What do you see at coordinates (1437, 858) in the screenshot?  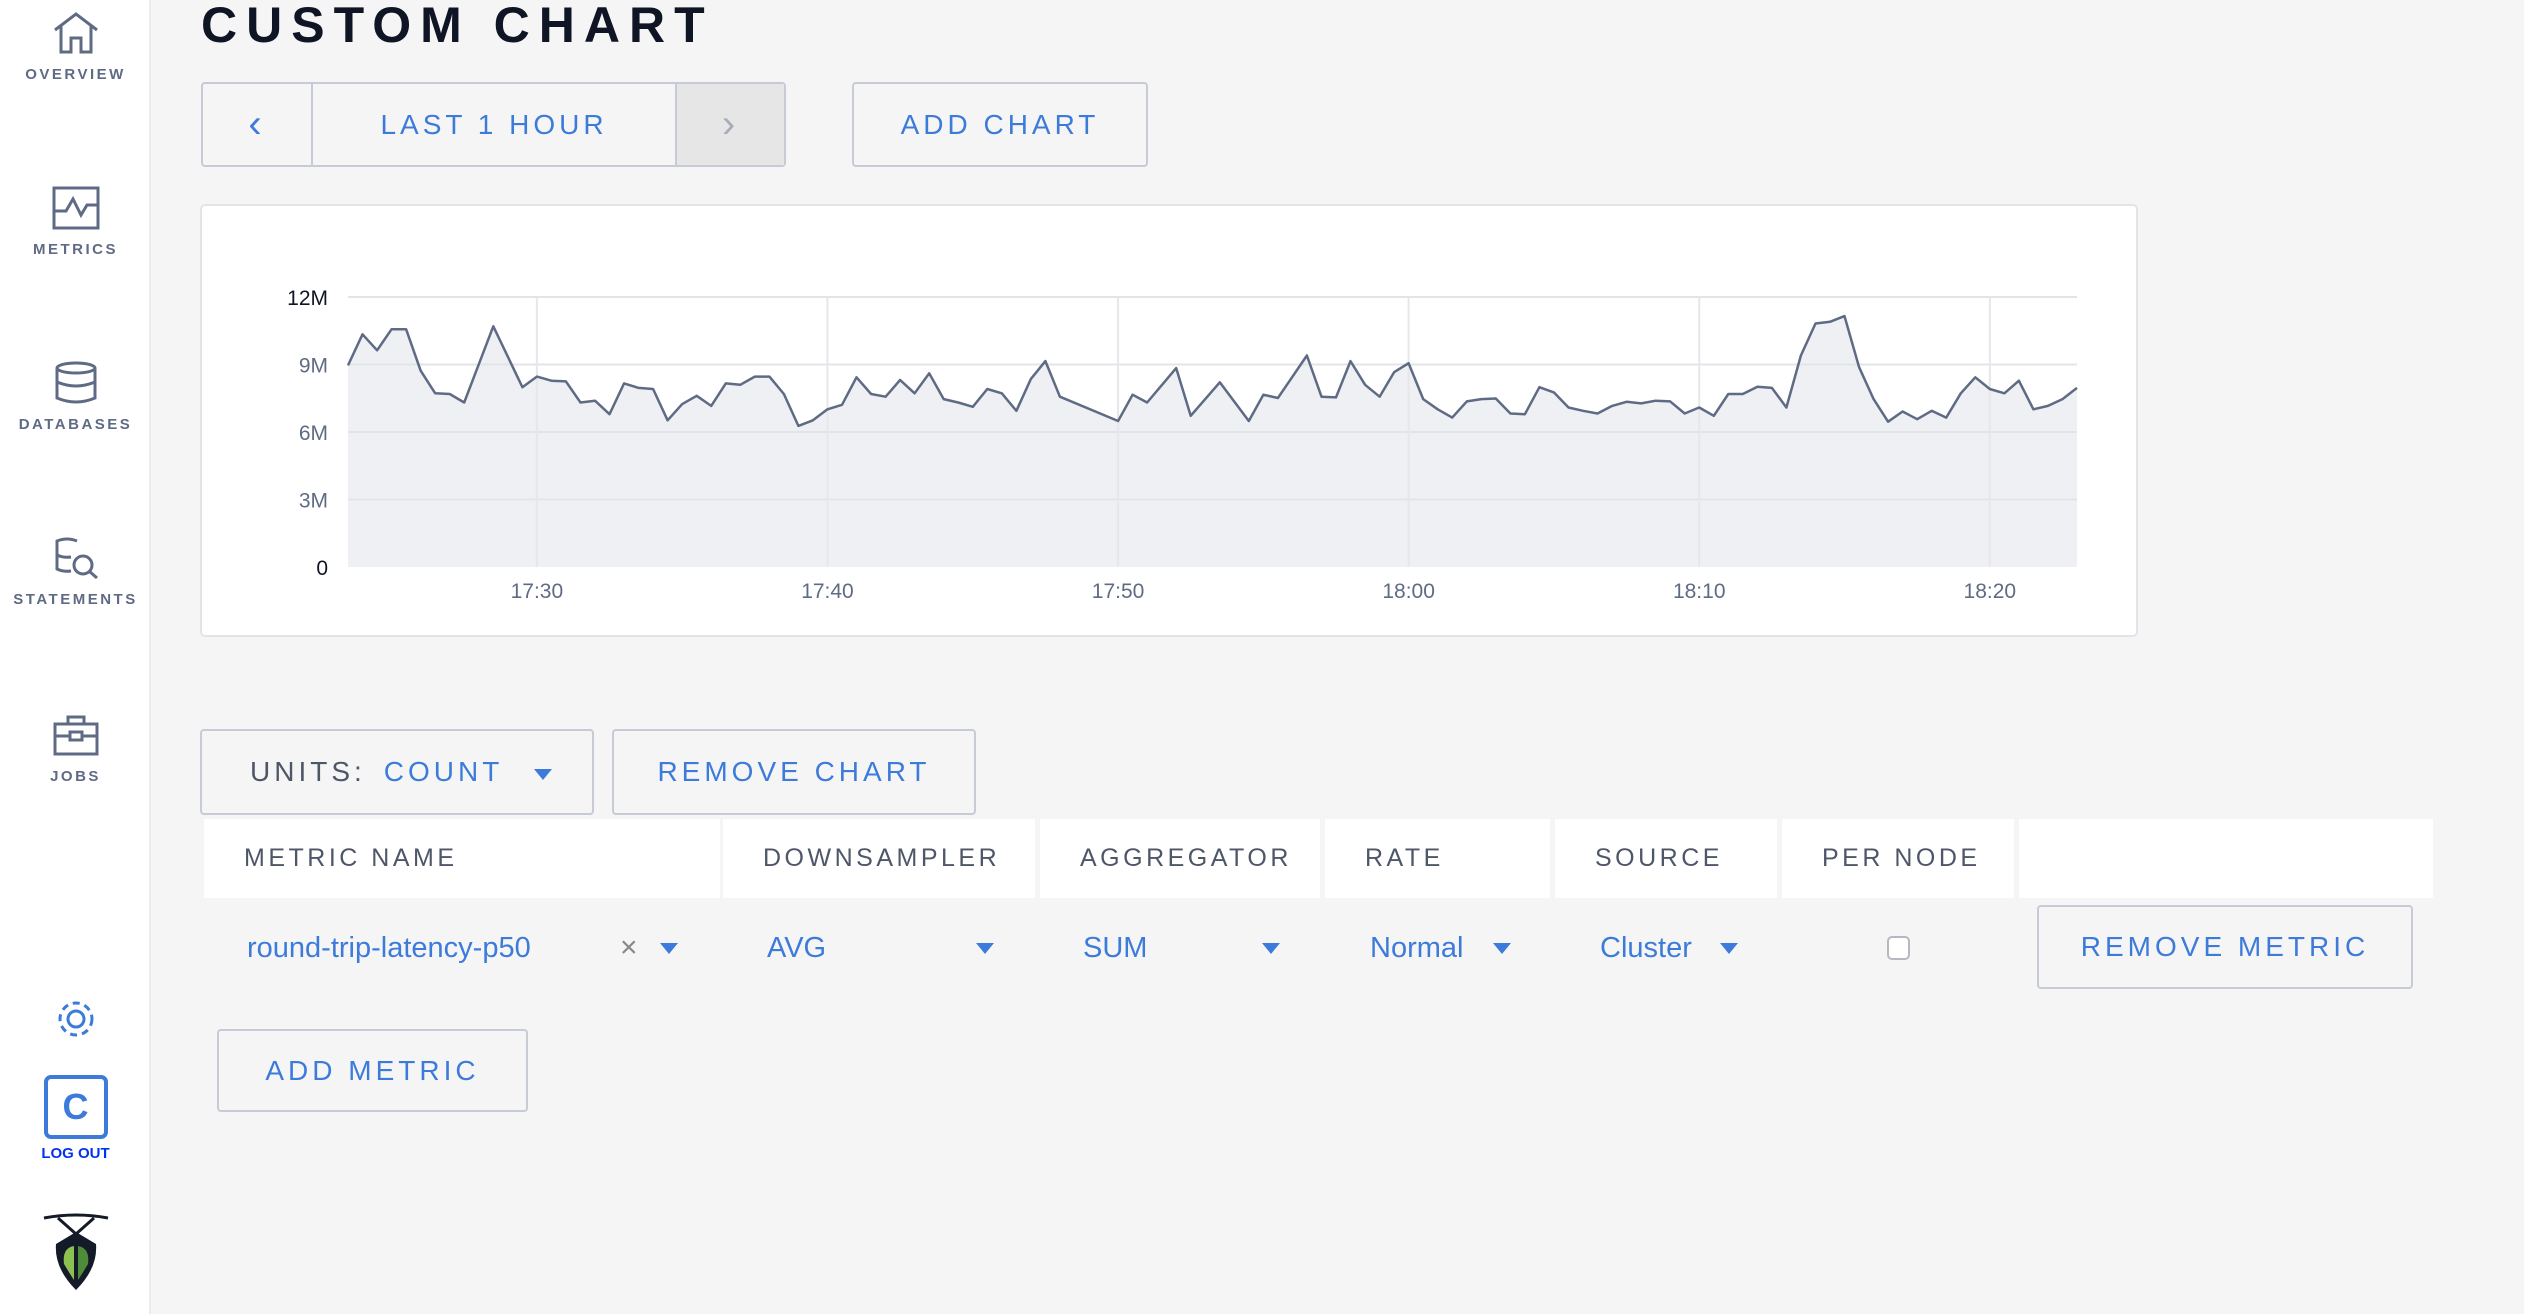 I see `column-header-rate: RATE` at bounding box center [1437, 858].